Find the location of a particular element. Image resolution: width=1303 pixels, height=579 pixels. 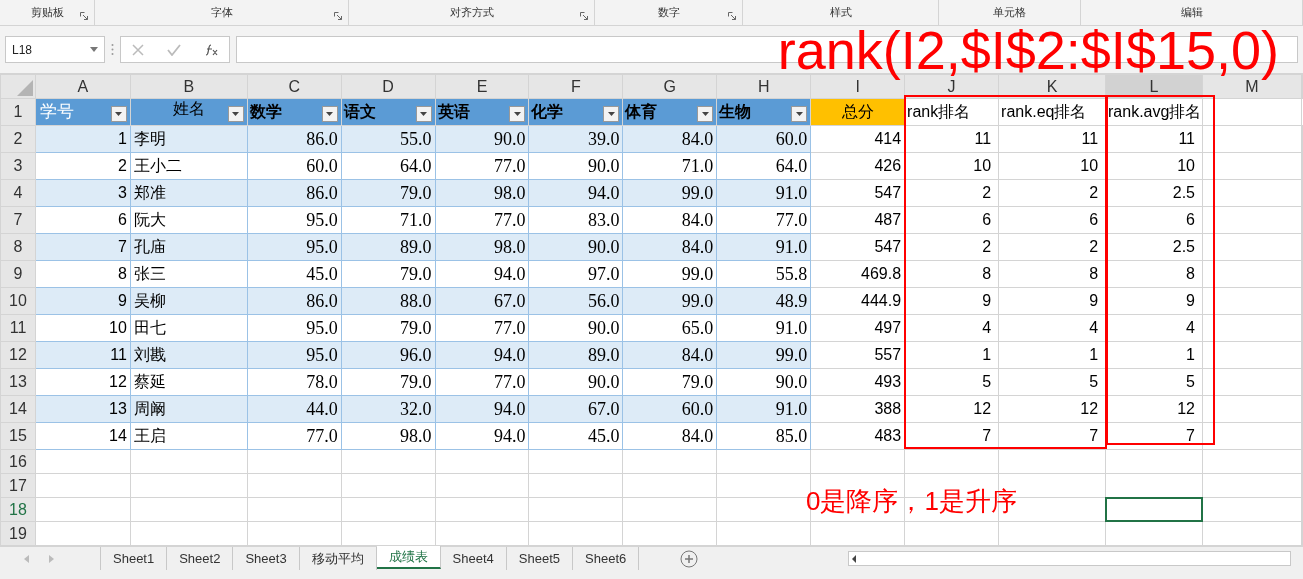

table-cell: 55.0 is located at coordinates (388, 139).